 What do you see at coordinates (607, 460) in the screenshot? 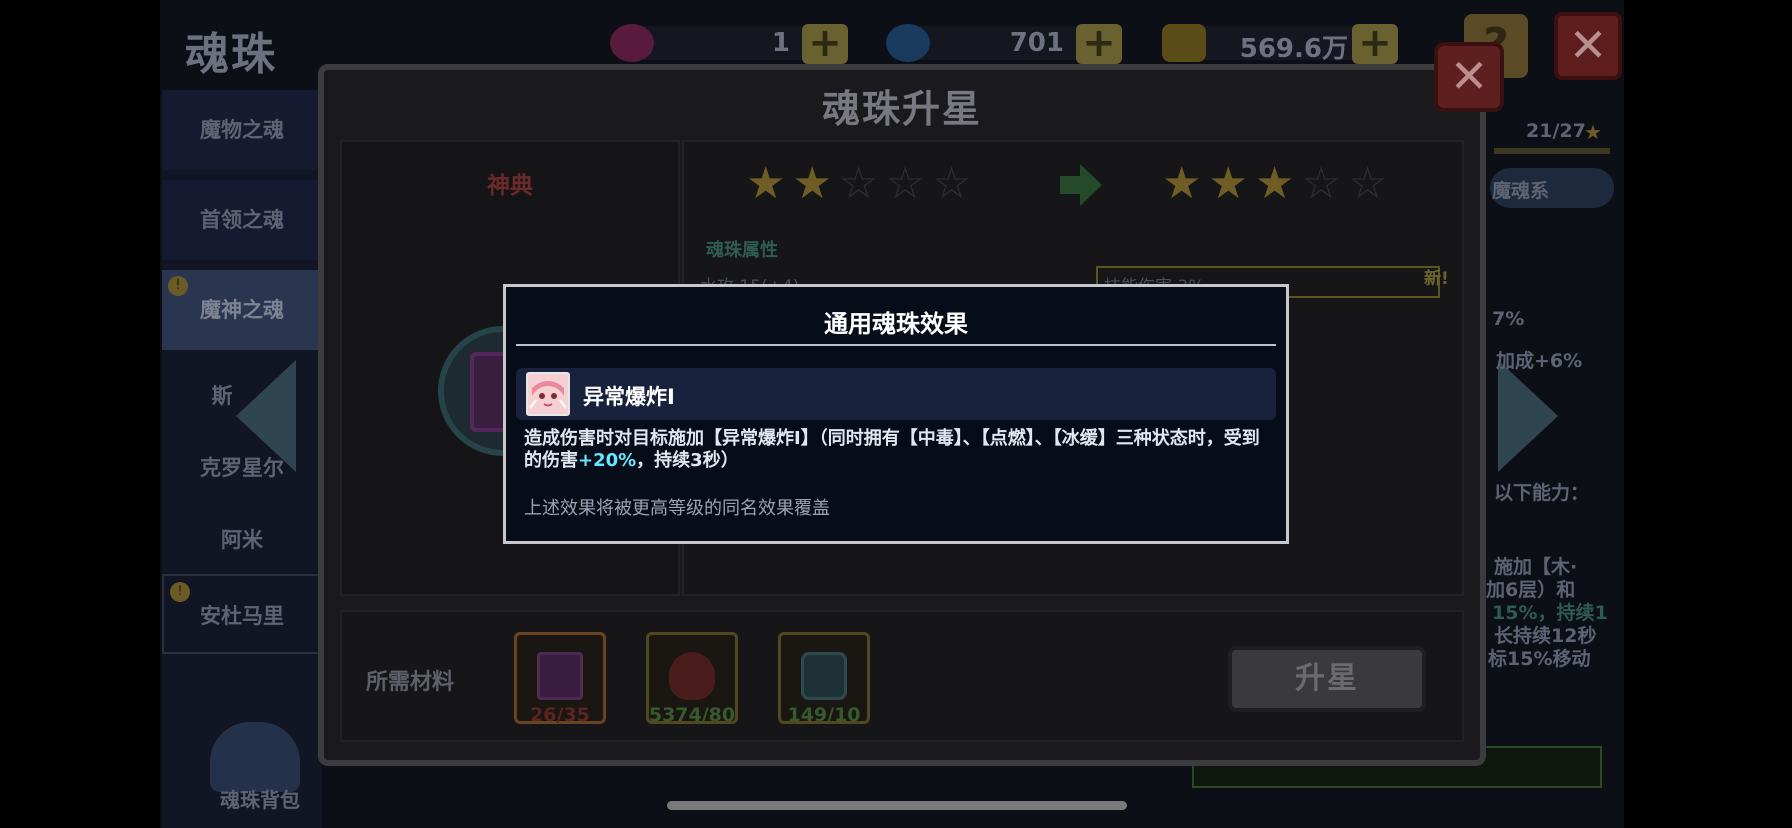
I see `effect-desc-highlight: +20%` at bounding box center [607, 460].